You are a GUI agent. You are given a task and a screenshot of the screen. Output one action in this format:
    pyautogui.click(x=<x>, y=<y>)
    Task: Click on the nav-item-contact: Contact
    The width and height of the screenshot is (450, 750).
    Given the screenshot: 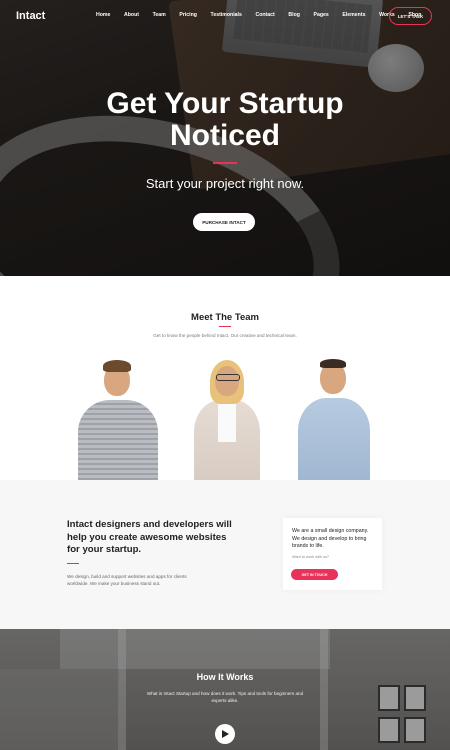 What is the action you would take?
    pyautogui.click(x=264, y=15)
    